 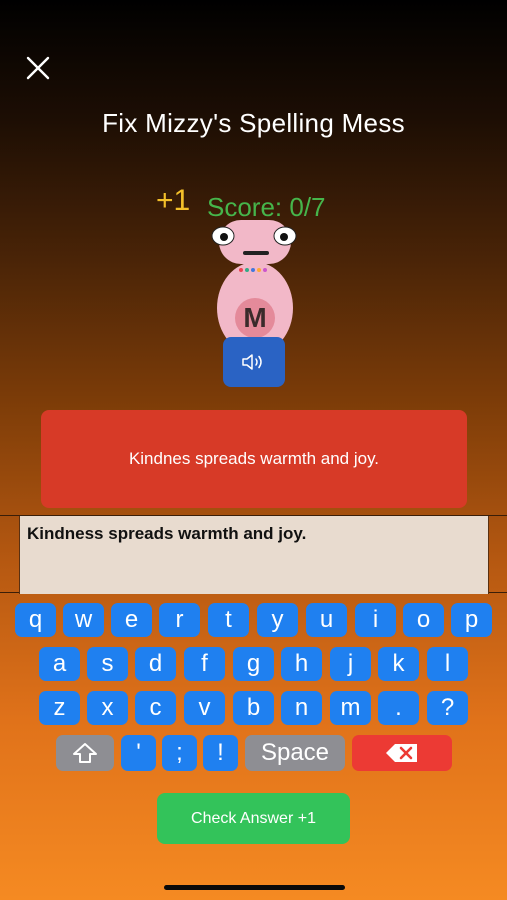 What do you see at coordinates (253, 818) in the screenshot?
I see `check-answer-button: Check Answer +1` at bounding box center [253, 818].